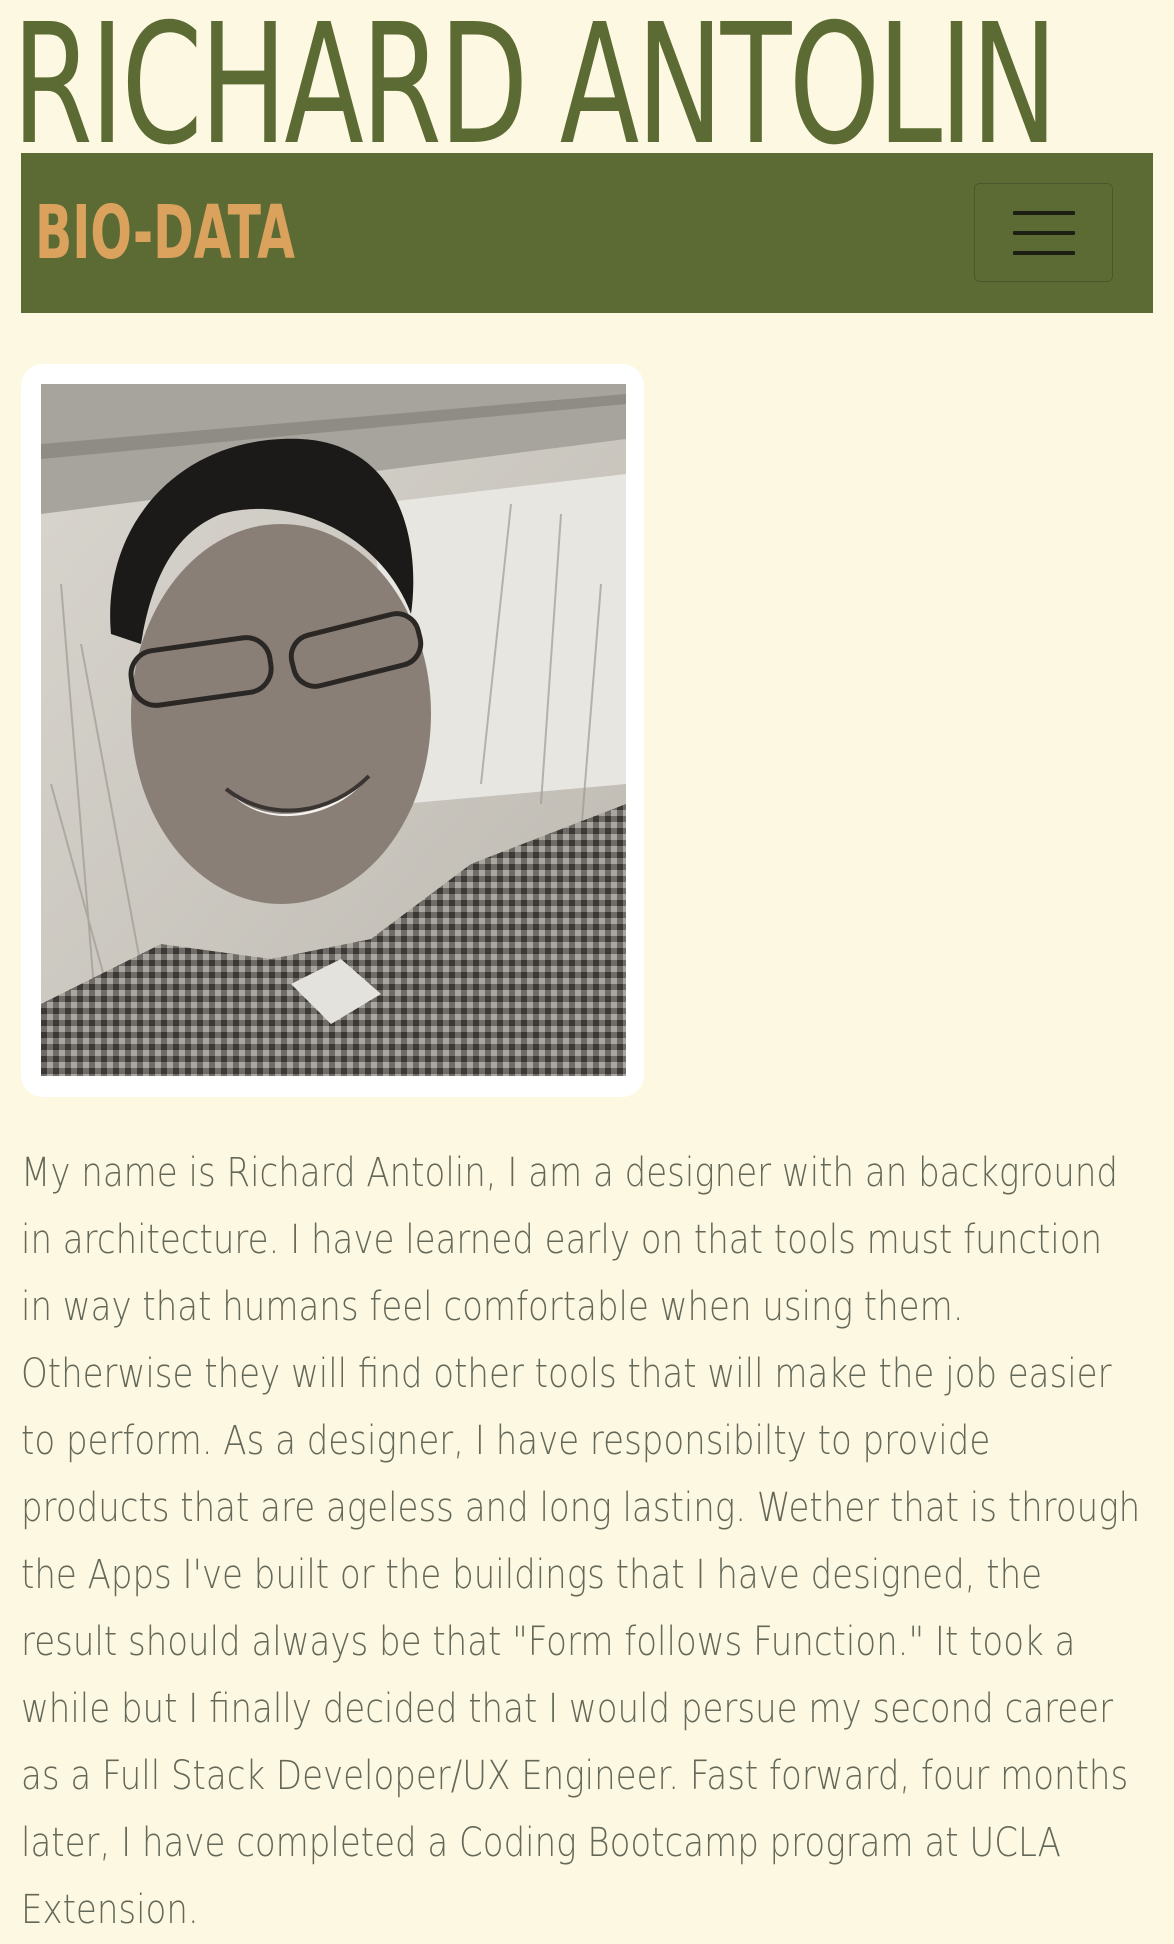 This screenshot has width=1174, height=1944. I want to click on hamburger-menu-icon, so click(1044, 213).